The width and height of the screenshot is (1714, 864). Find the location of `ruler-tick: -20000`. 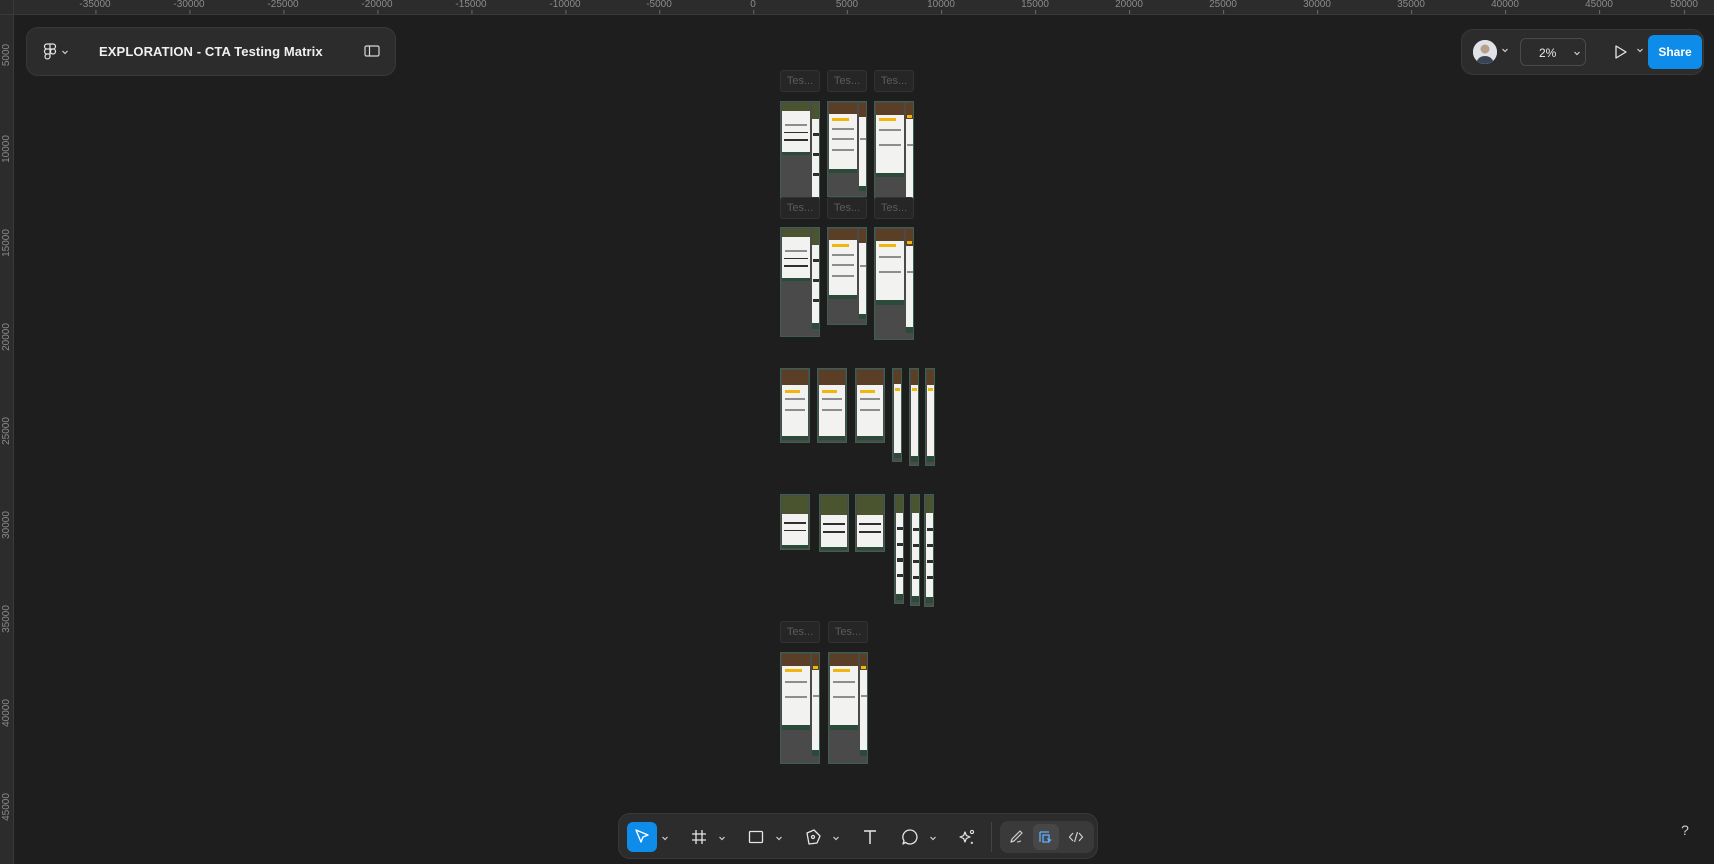

ruler-tick: -20000 is located at coordinates (377, 7).